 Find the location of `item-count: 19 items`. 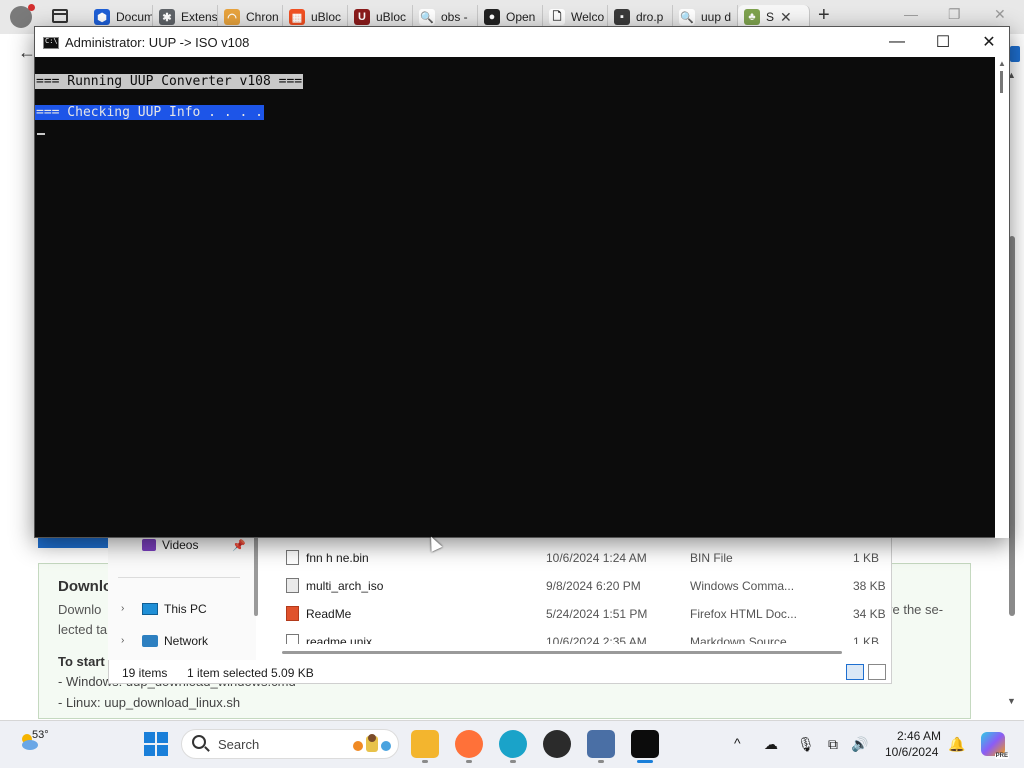

item-count: 19 items is located at coordinates (145, 673).